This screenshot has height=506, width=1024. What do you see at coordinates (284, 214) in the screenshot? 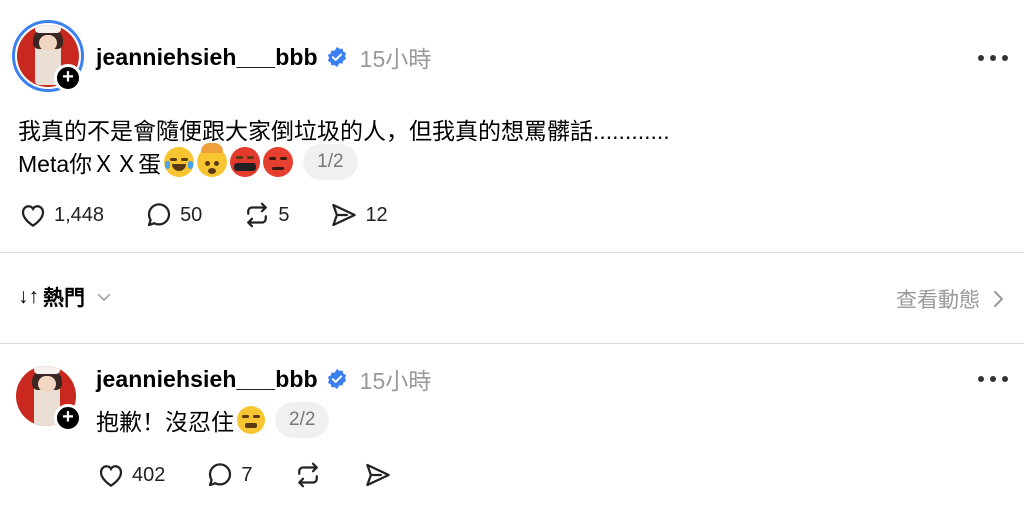
I see `repost-count: 5` at bounding box center [284, 214].